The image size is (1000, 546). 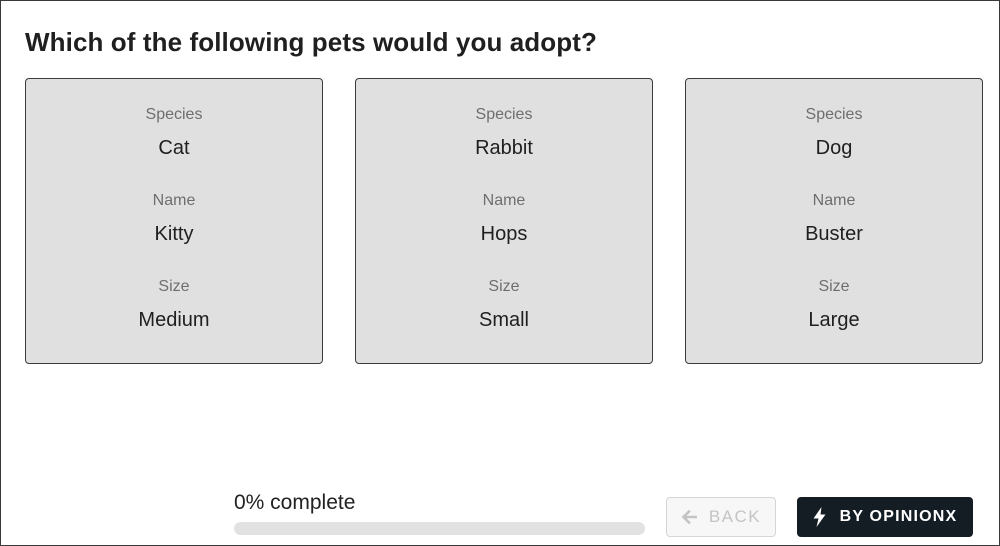 I want to click on attribute-value: Cat, so click(x=174, y=148).